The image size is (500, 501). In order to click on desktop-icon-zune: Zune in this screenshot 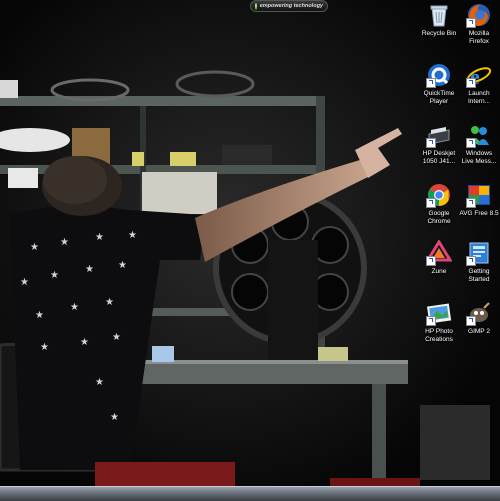, I will do `click(439, 257)`.